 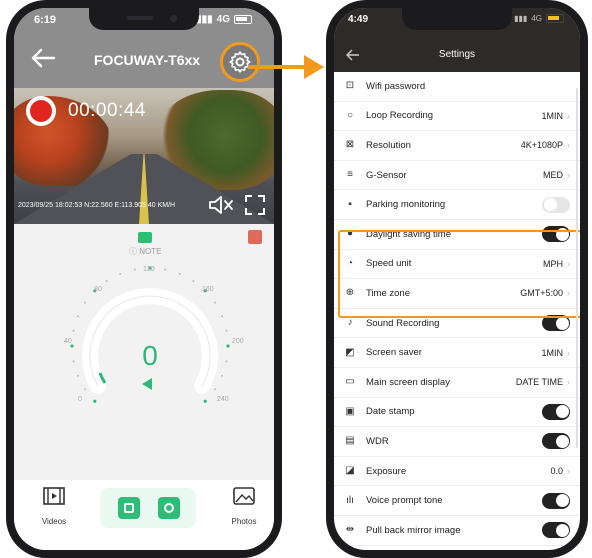 I want to click on photo-capture-button, so click(x=169, y=508).